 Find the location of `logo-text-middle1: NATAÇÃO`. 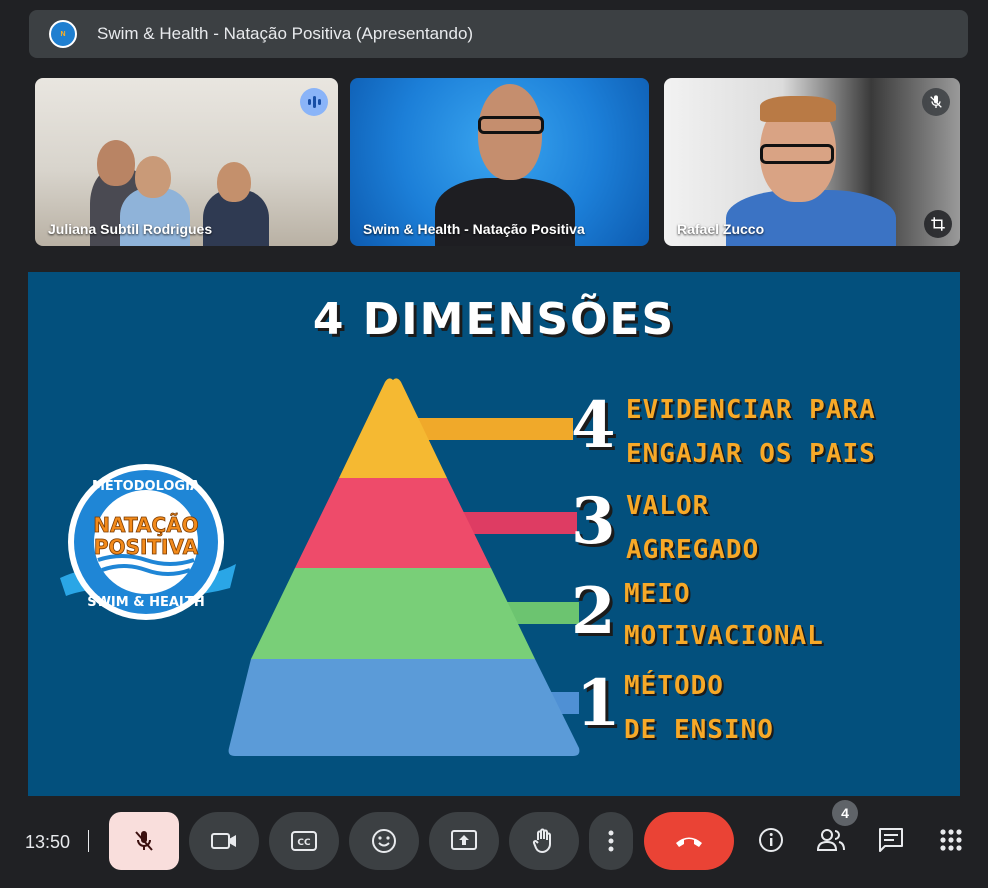

logo-text-middle1: NATAÇÃO is located at coordinates (145, 525).